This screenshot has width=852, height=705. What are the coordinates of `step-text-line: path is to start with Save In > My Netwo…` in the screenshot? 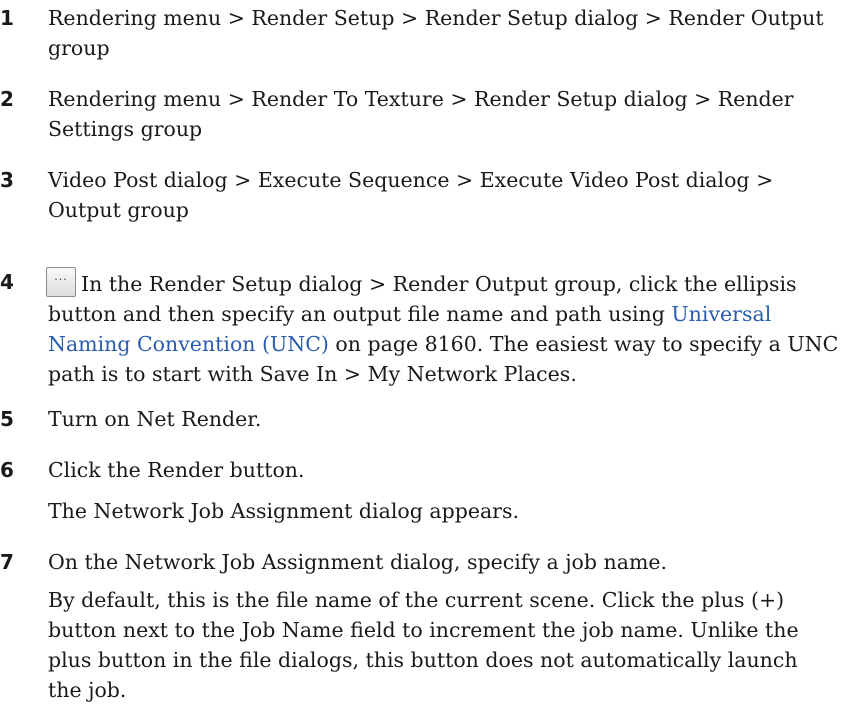 It's located at (312, 374).